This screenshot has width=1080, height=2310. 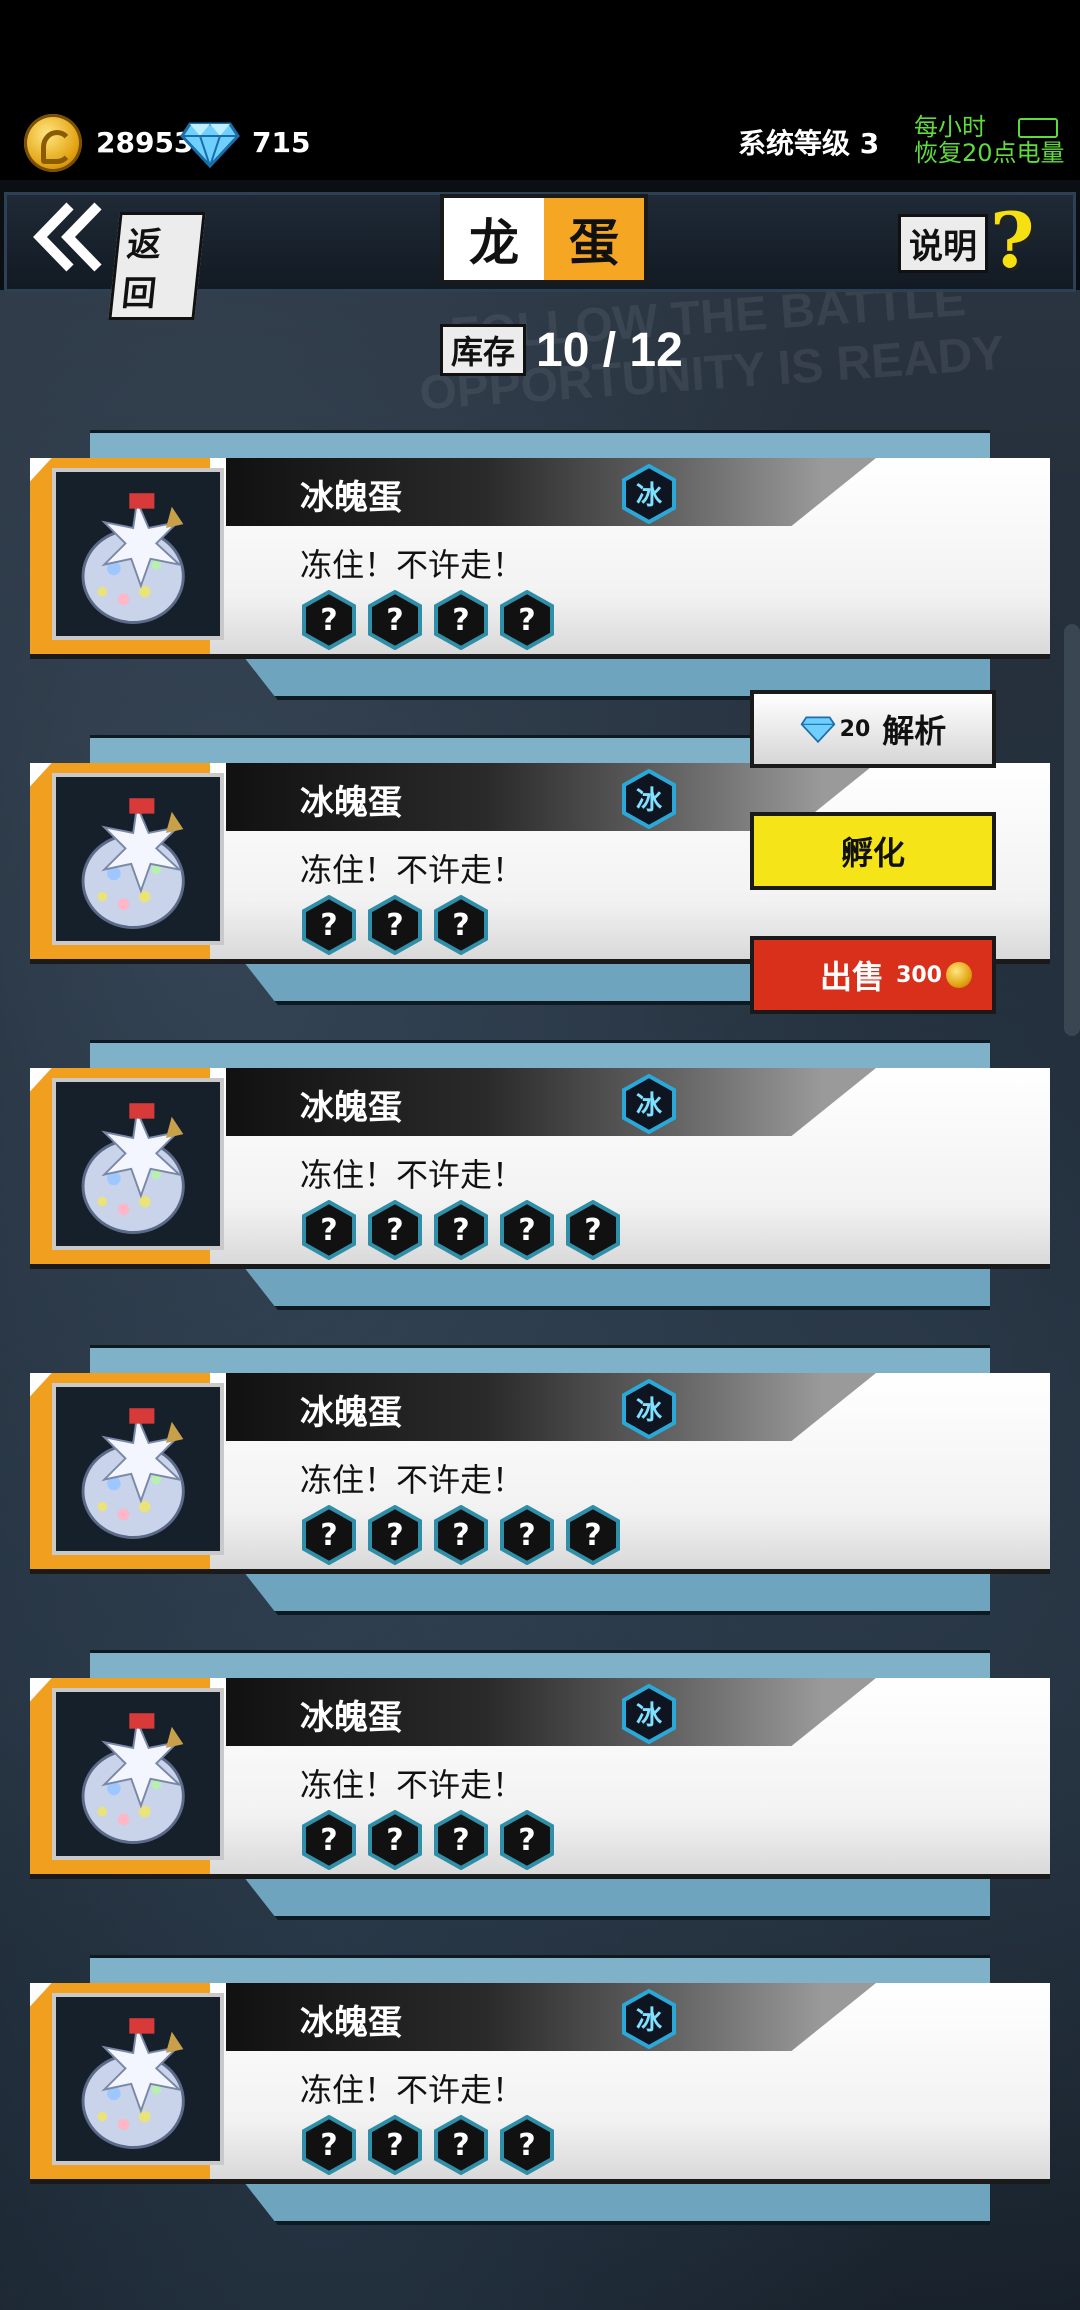 What do you see at coordinates (989, 153) in the screenshot?
I see `recovery-line-2: 恢复20点电量` at bounding box center [989, 153].